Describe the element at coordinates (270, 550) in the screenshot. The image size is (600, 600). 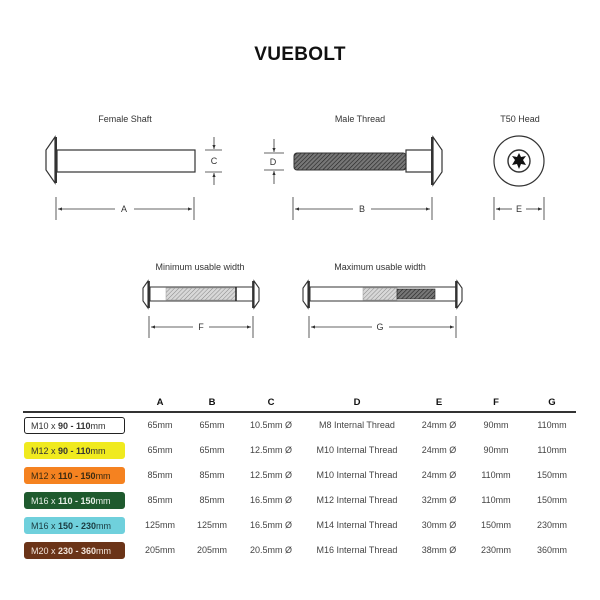
I see `cell-c: 20.5mm Ø` at that location.